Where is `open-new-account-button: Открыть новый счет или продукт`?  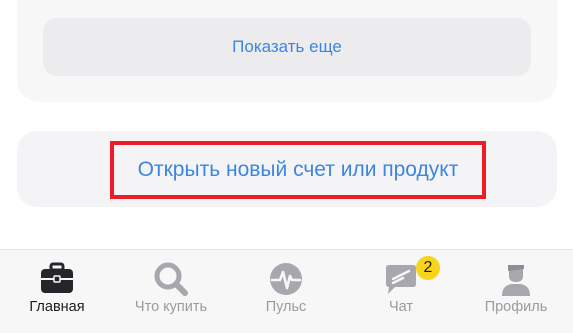 open-new-account-button: Открыть новый счет или продукт is located at coordinates (298, 170).